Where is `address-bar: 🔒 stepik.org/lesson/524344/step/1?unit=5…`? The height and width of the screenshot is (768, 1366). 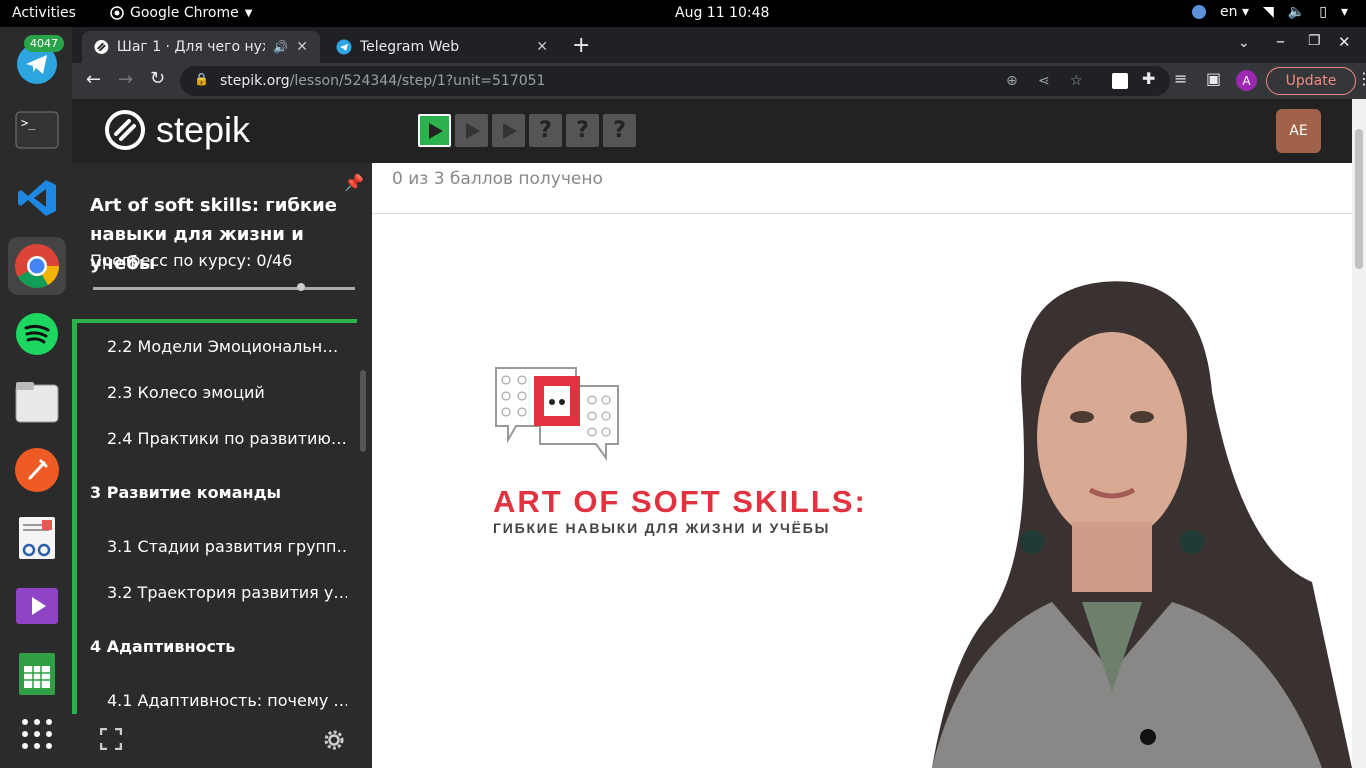
address-bar: 🔒 stepik.org/lesson/524344/step/1?unit=5… is located at coordinates (675, 81).